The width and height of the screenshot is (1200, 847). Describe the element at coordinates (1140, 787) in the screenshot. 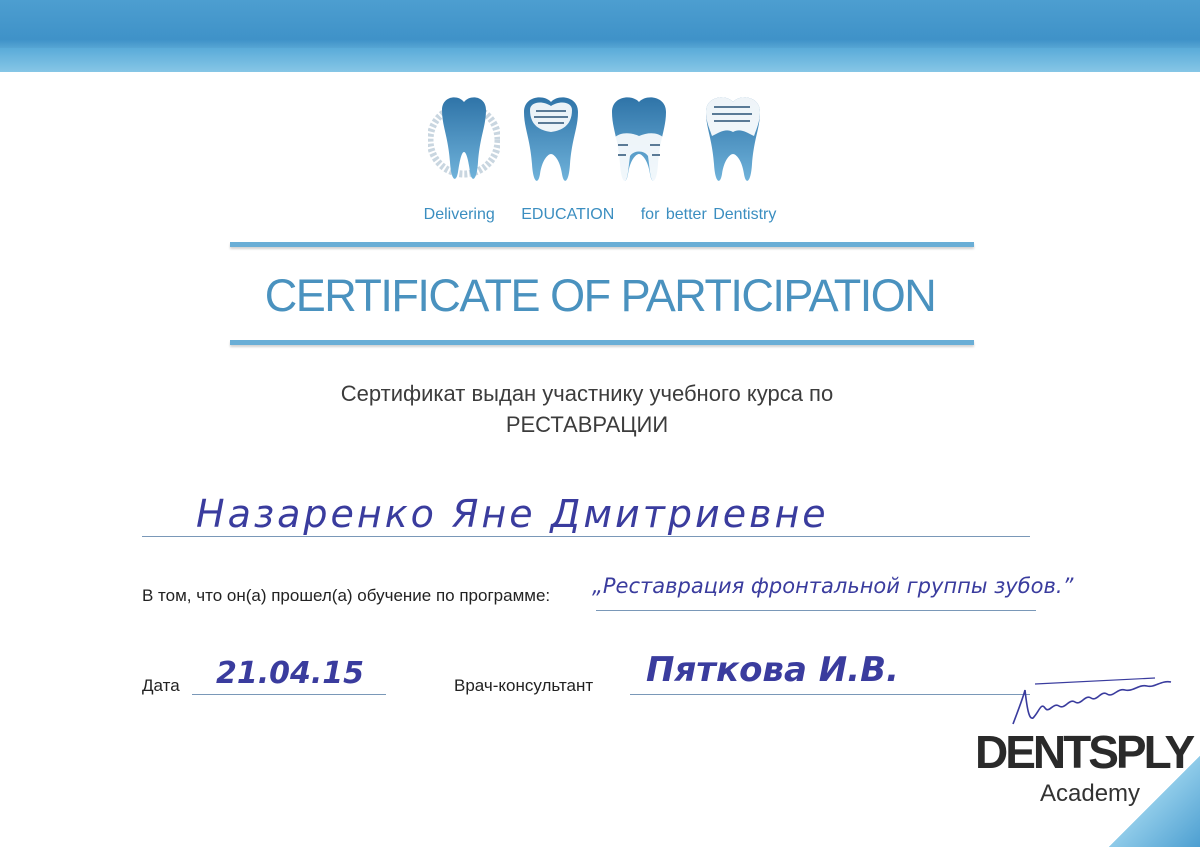

I see `corner-accent` at that location.